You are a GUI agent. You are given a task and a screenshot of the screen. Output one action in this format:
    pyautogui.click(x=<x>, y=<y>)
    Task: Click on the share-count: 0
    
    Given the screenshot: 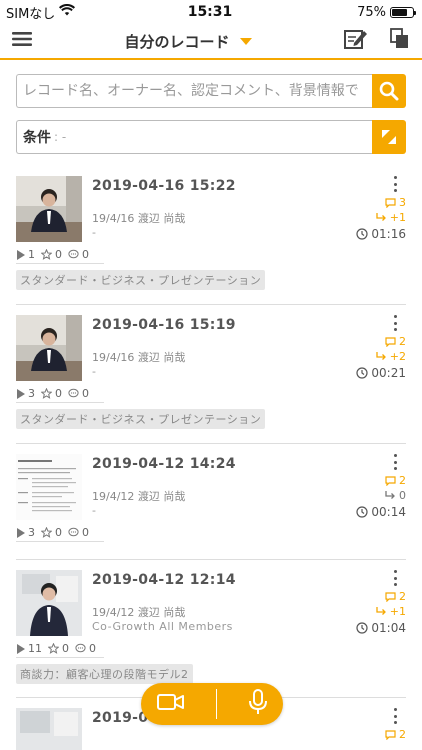 What is the action you would take?
    pyautogui.click(x=395, y=495)
    